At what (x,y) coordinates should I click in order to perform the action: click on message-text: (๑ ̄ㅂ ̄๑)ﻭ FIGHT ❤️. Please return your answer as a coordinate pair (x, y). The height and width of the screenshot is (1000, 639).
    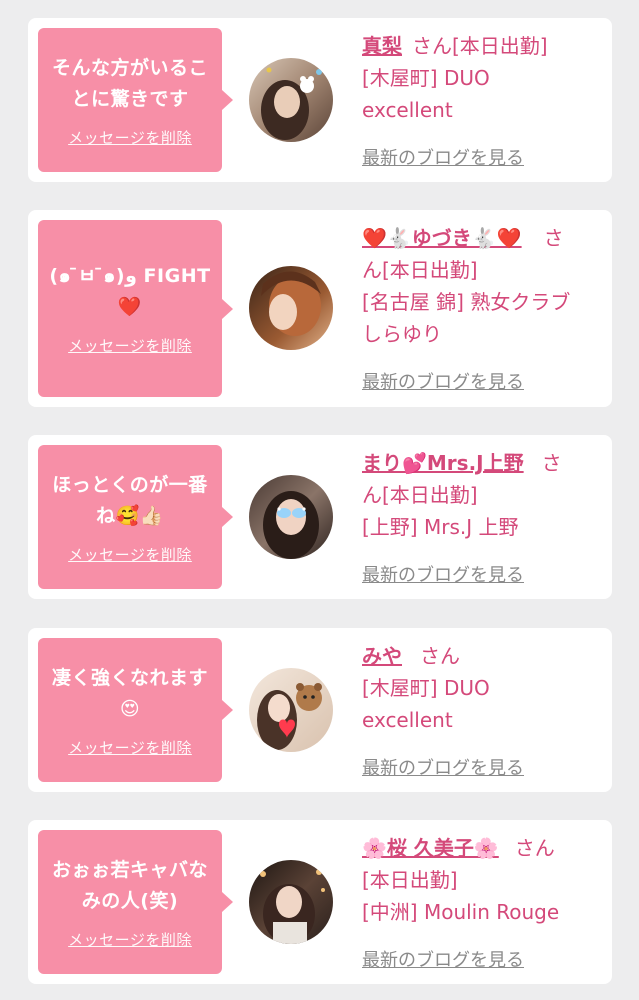
    Looking at the image, I should click on (129, 292).